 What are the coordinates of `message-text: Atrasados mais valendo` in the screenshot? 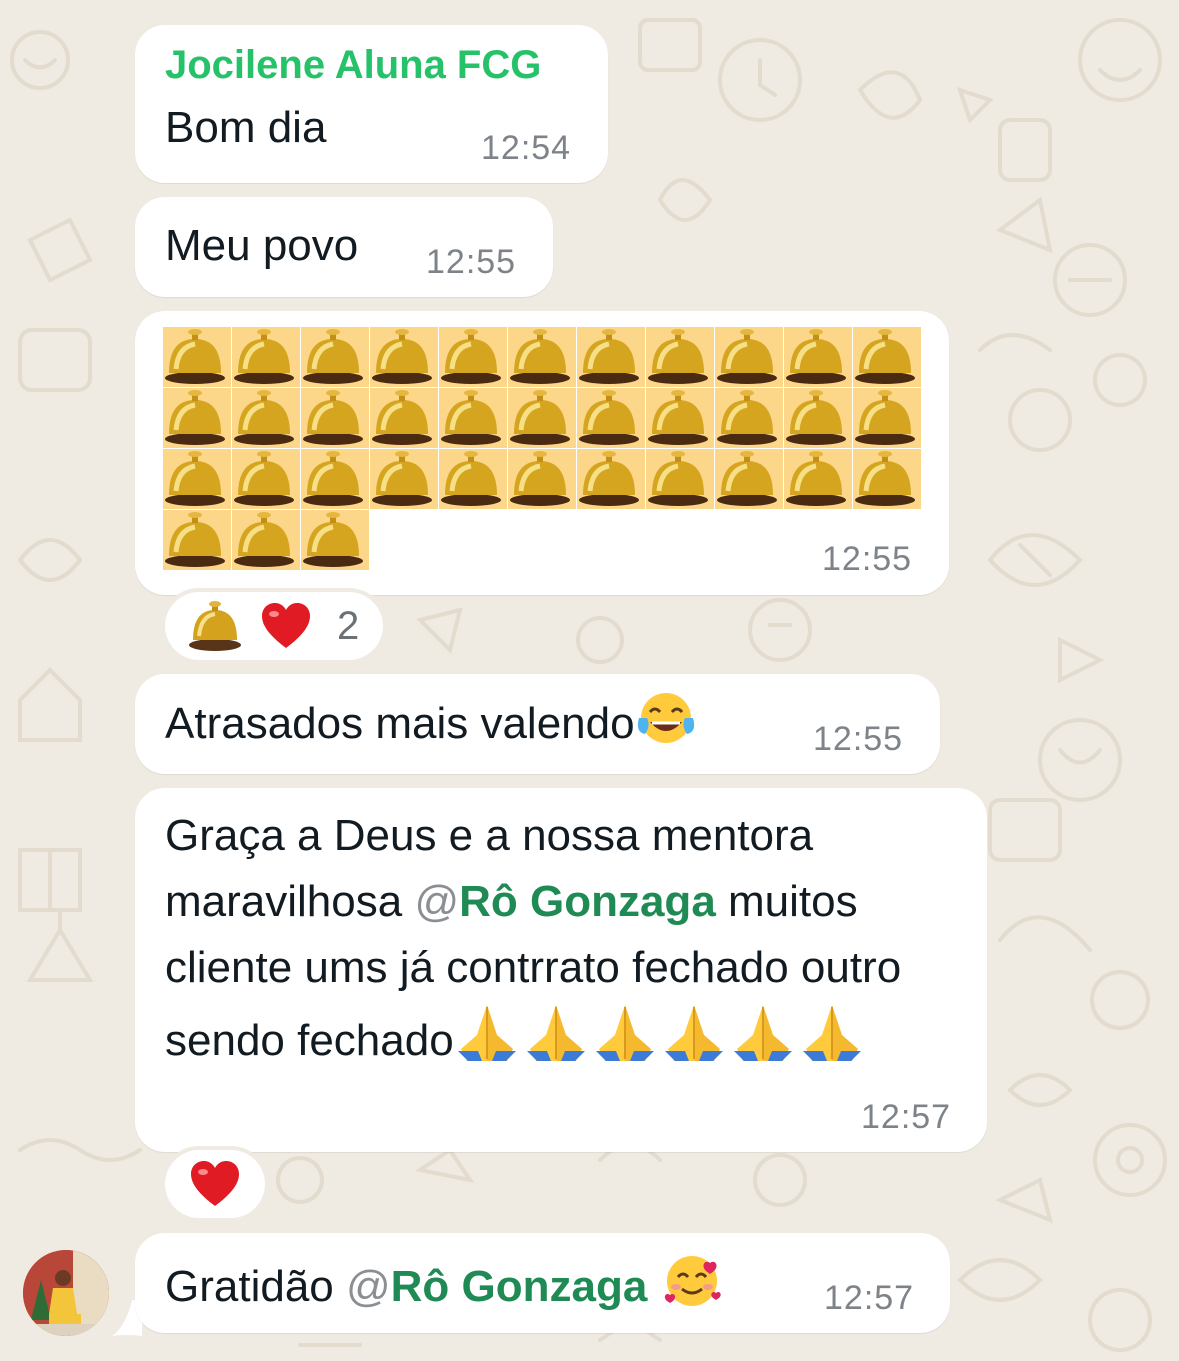 It's located at (431, 727).